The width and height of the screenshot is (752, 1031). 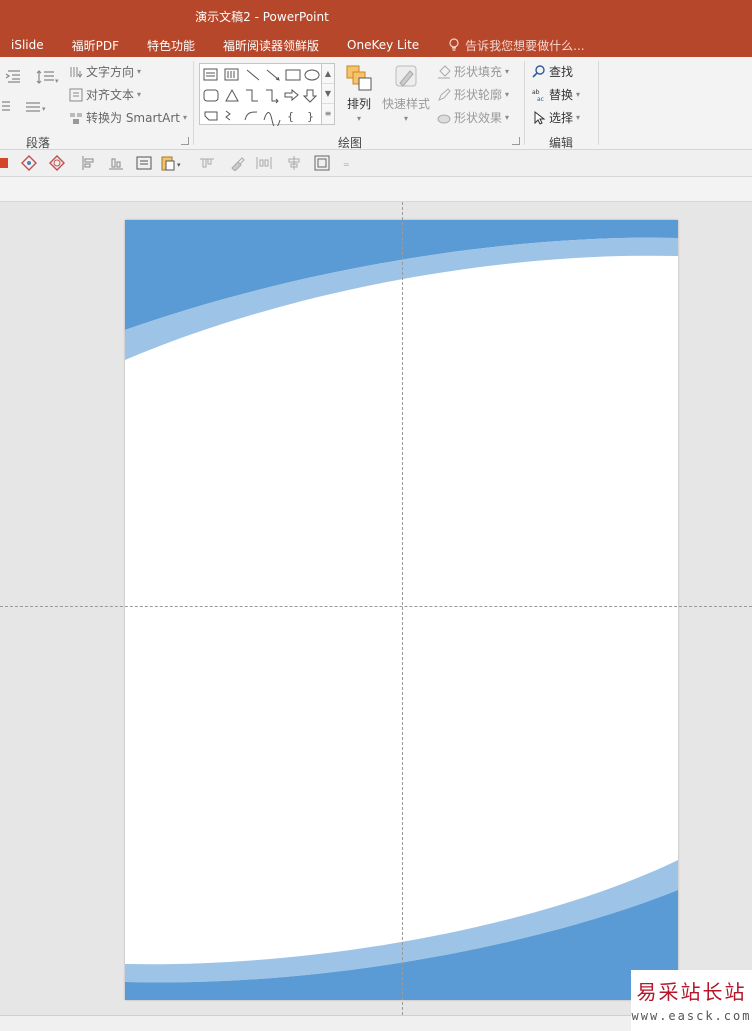 I want to click on arrange-icon, so click(x=359, y=78).